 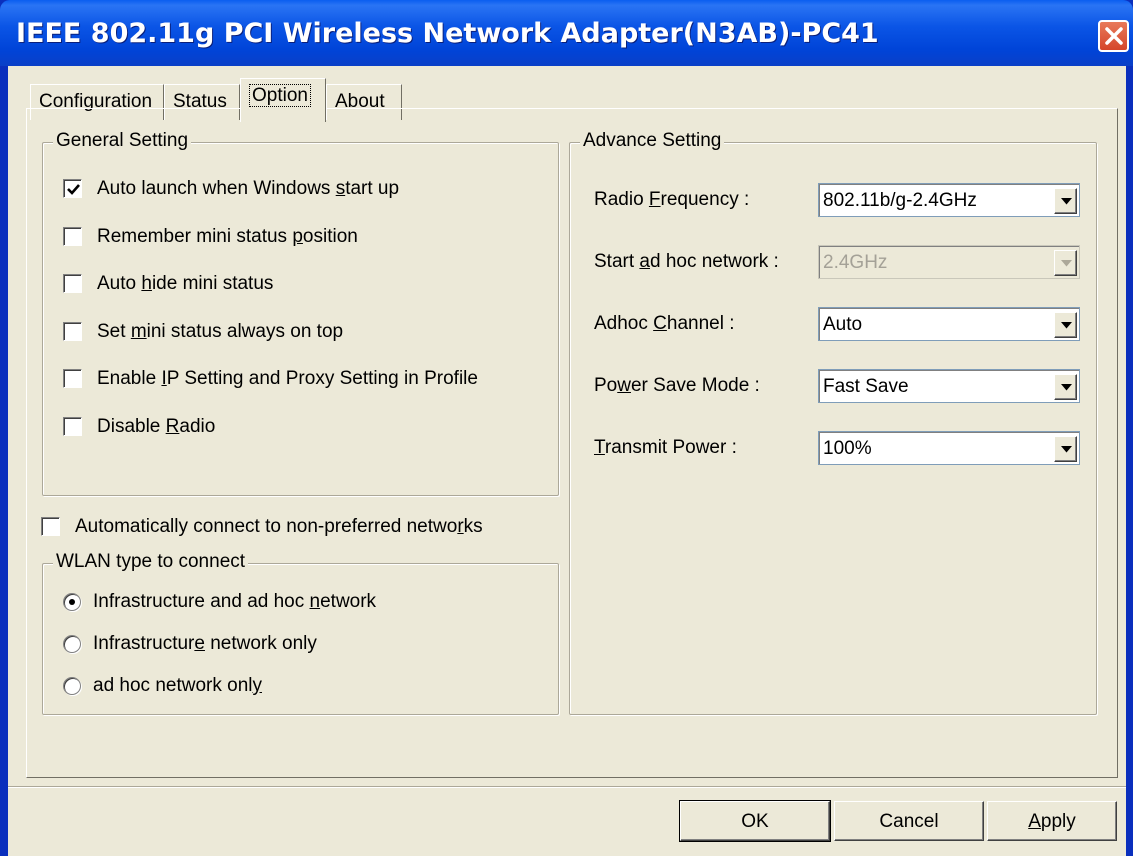 I want to click on advance-setting-dropdown: 802.11b/g-2.4GHz, so click(x=949, y=200).